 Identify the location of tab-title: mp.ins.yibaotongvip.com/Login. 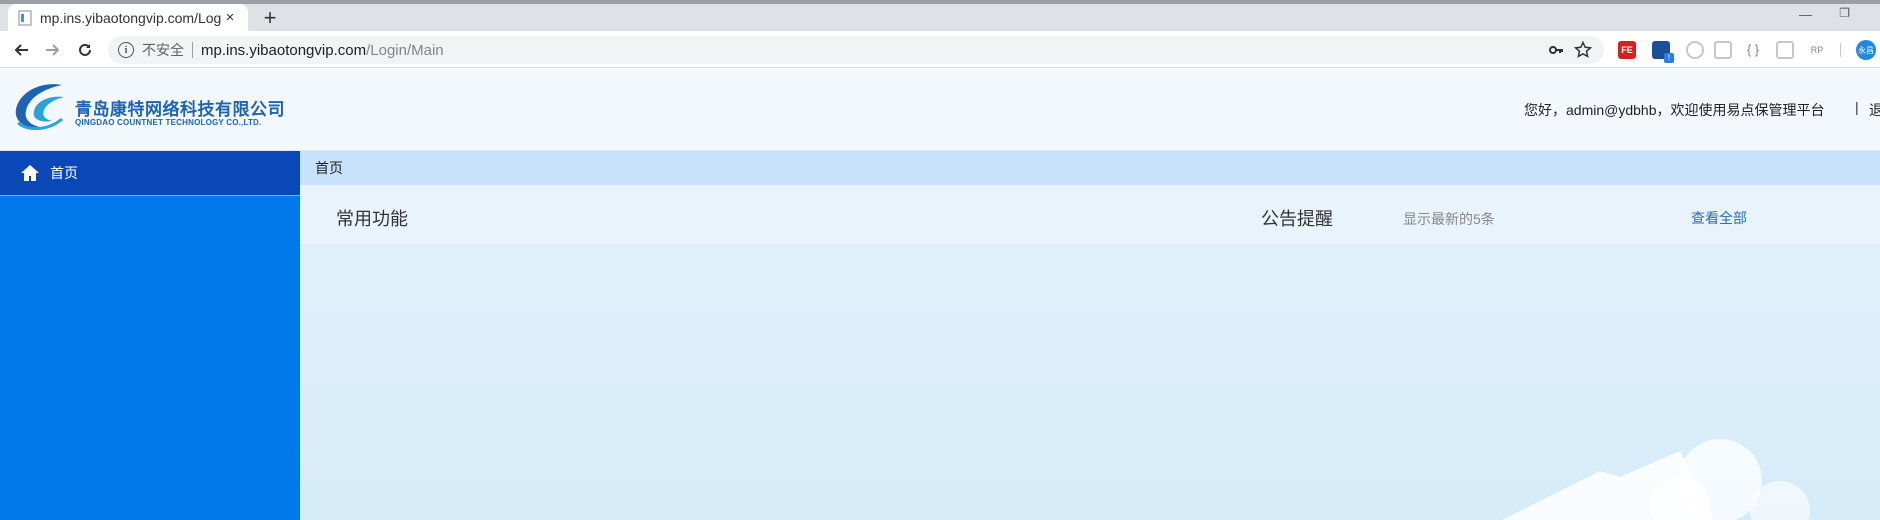
(131, 17).